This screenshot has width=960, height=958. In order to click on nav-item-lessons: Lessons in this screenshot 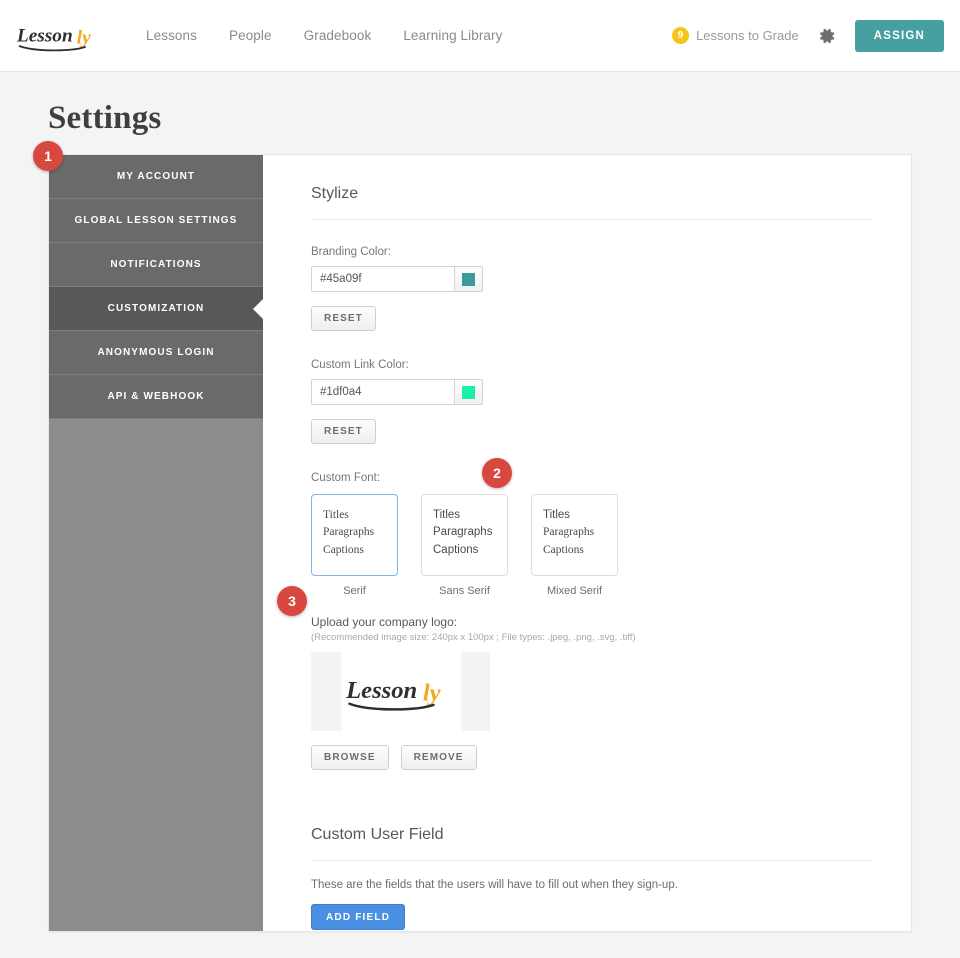, I will do `click(171, 35)`.